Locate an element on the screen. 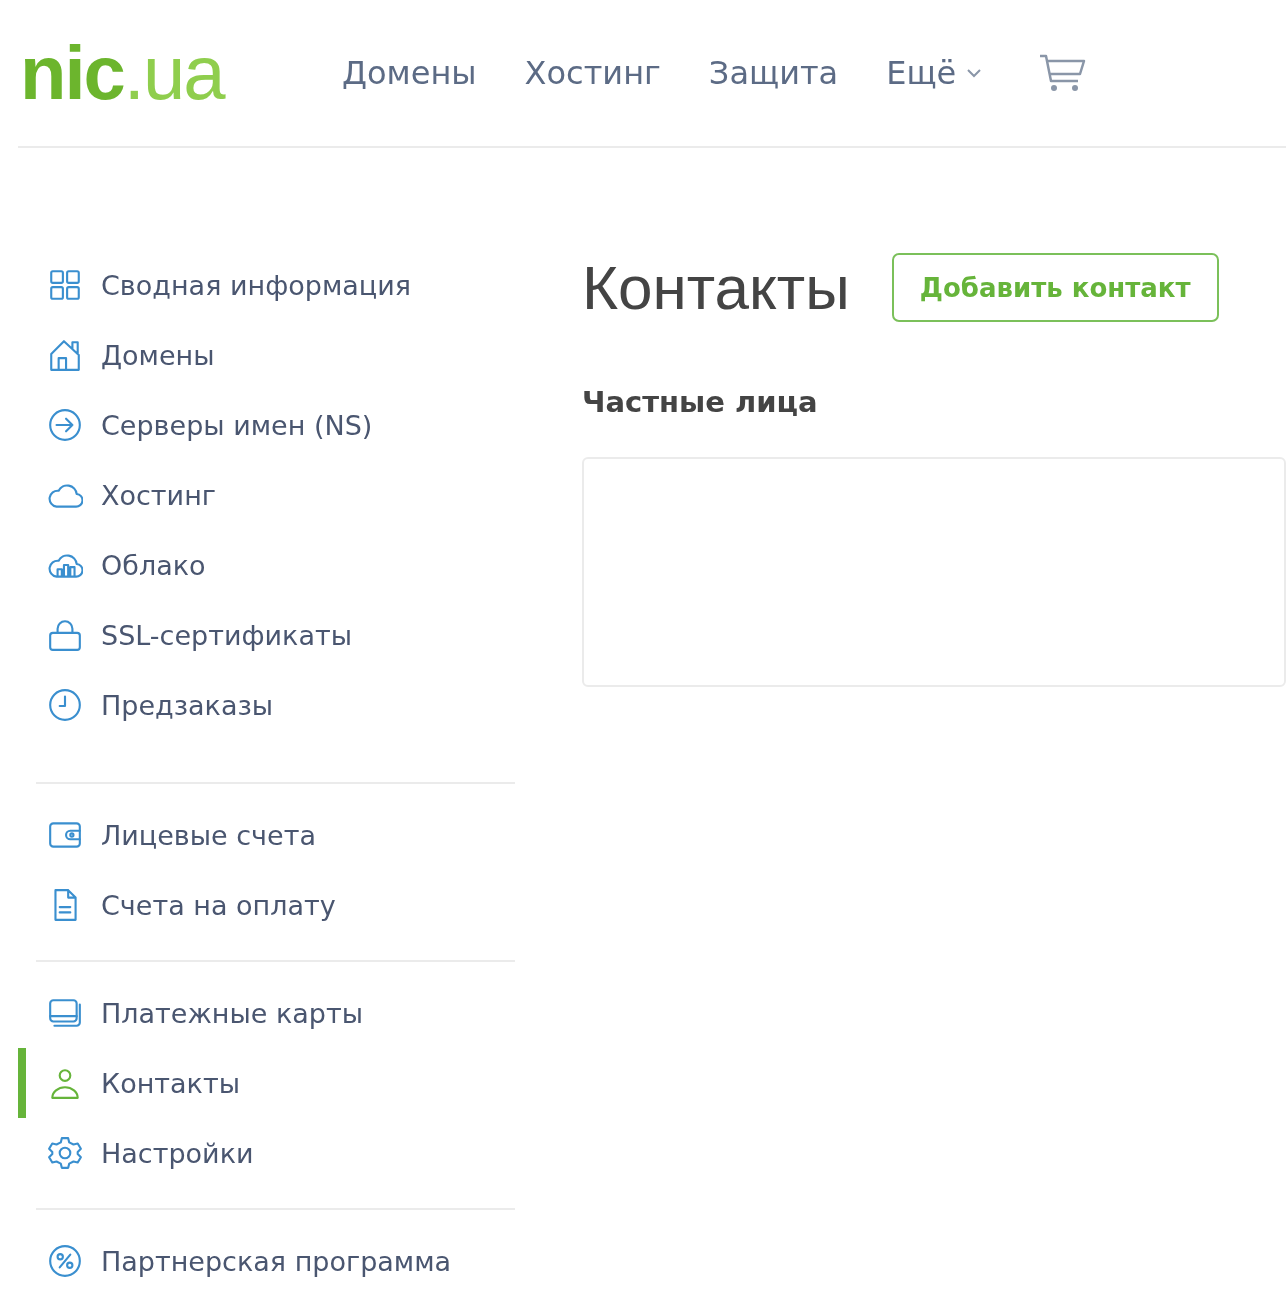  sidebar-item: Предзаказы is located at coordinates (275, 705).